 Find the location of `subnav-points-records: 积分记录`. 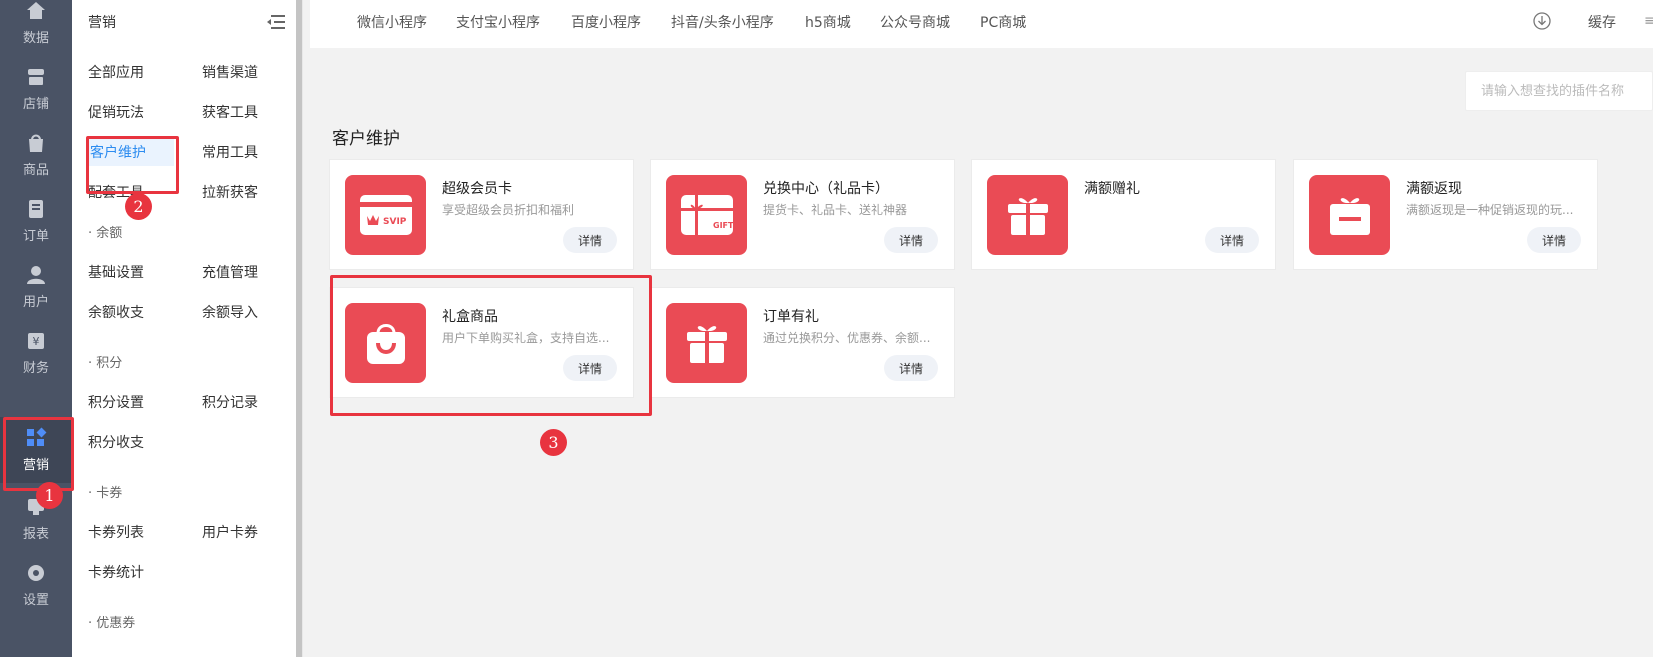

subnav-points-records: 积分记录 is located at coordinates (230, 402).